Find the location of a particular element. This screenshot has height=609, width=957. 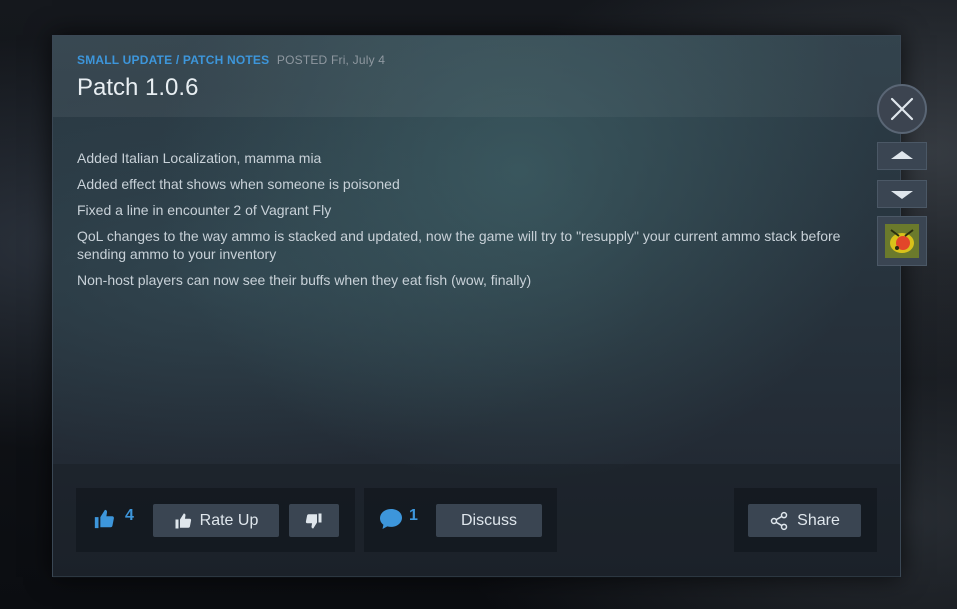

event-title: Patch 1.0.6 is located at coordinates (138, 87).